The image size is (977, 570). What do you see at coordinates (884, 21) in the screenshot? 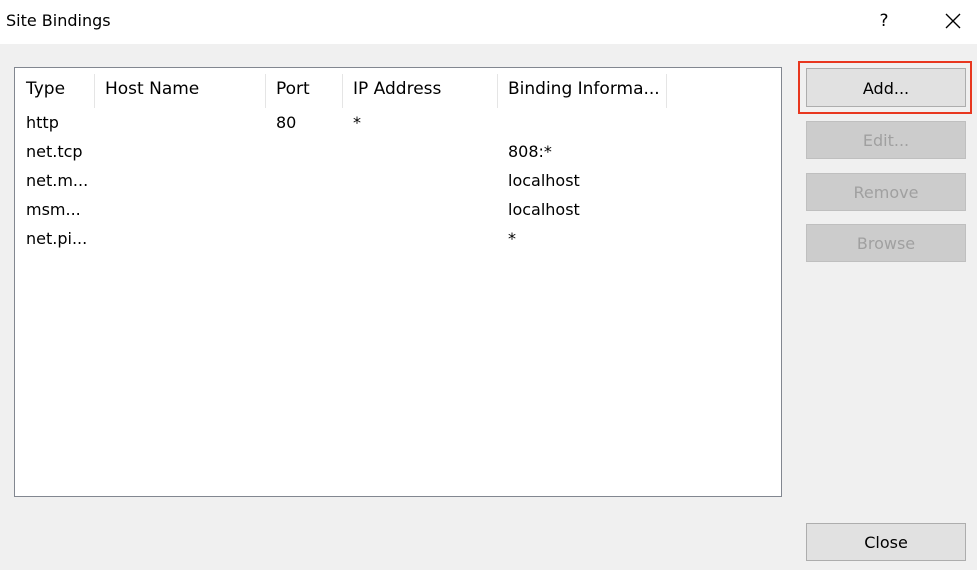
I see `help-button: ?` at bounding box center [884, 21].